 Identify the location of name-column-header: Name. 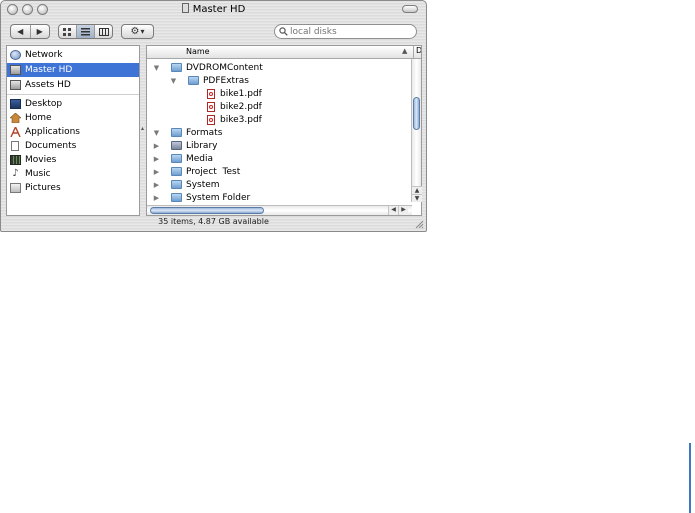
(198, 51).